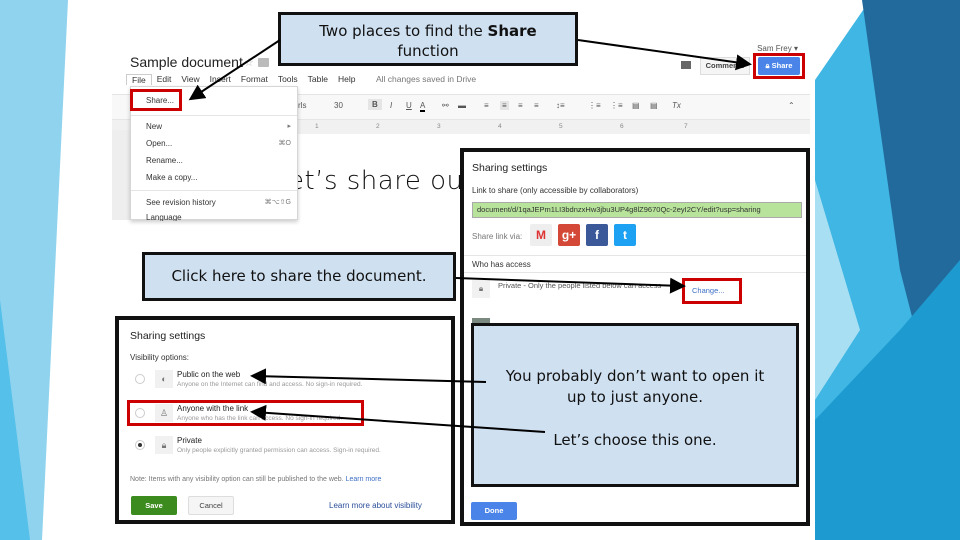  I want to click on font-size-select: 30, so click(338, 105).